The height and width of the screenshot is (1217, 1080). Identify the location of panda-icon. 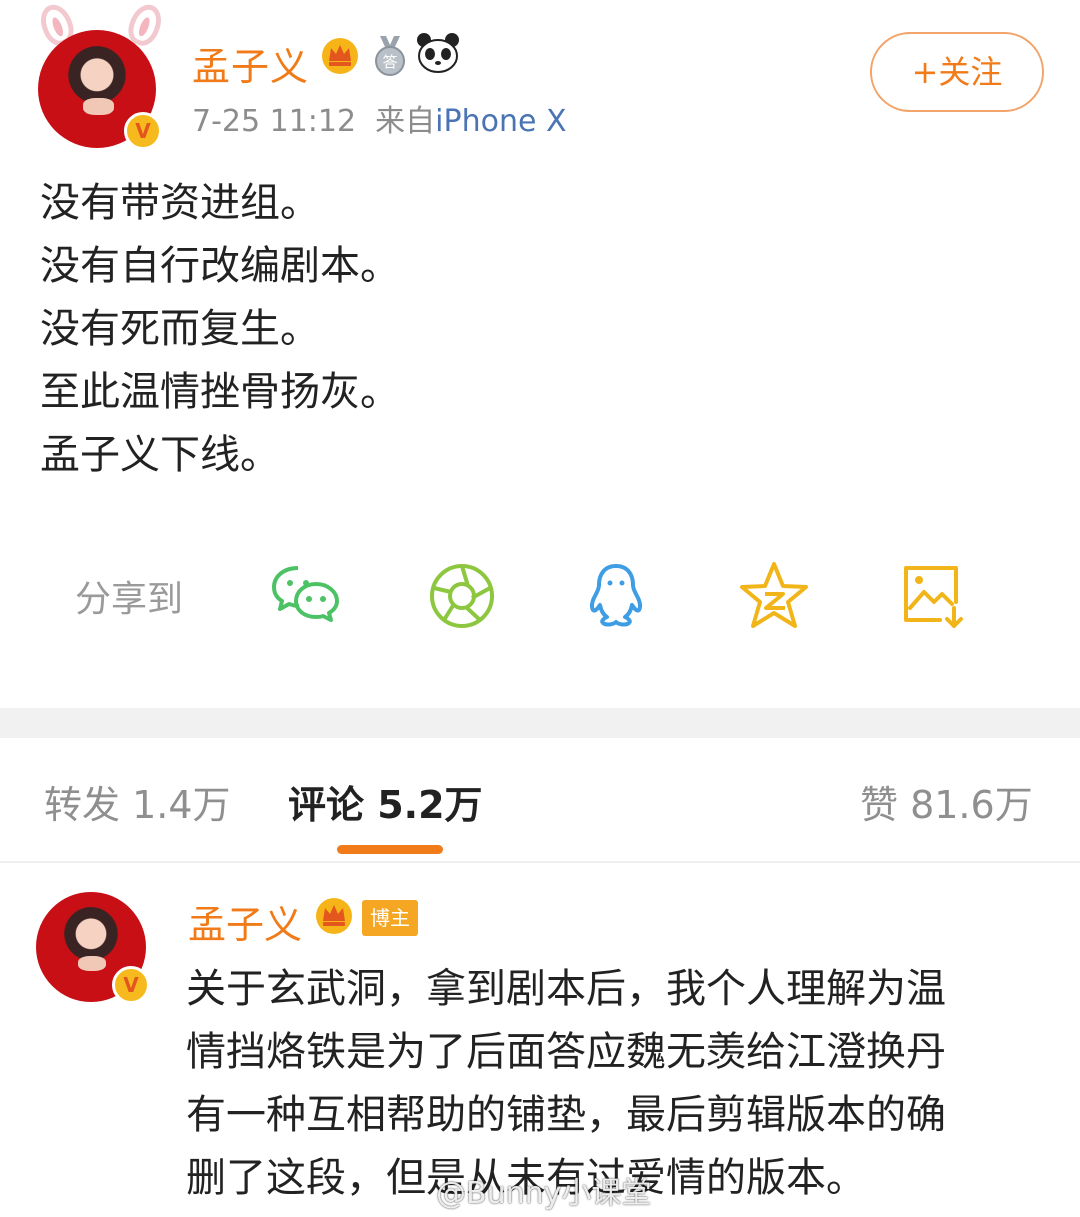
(438, 53).